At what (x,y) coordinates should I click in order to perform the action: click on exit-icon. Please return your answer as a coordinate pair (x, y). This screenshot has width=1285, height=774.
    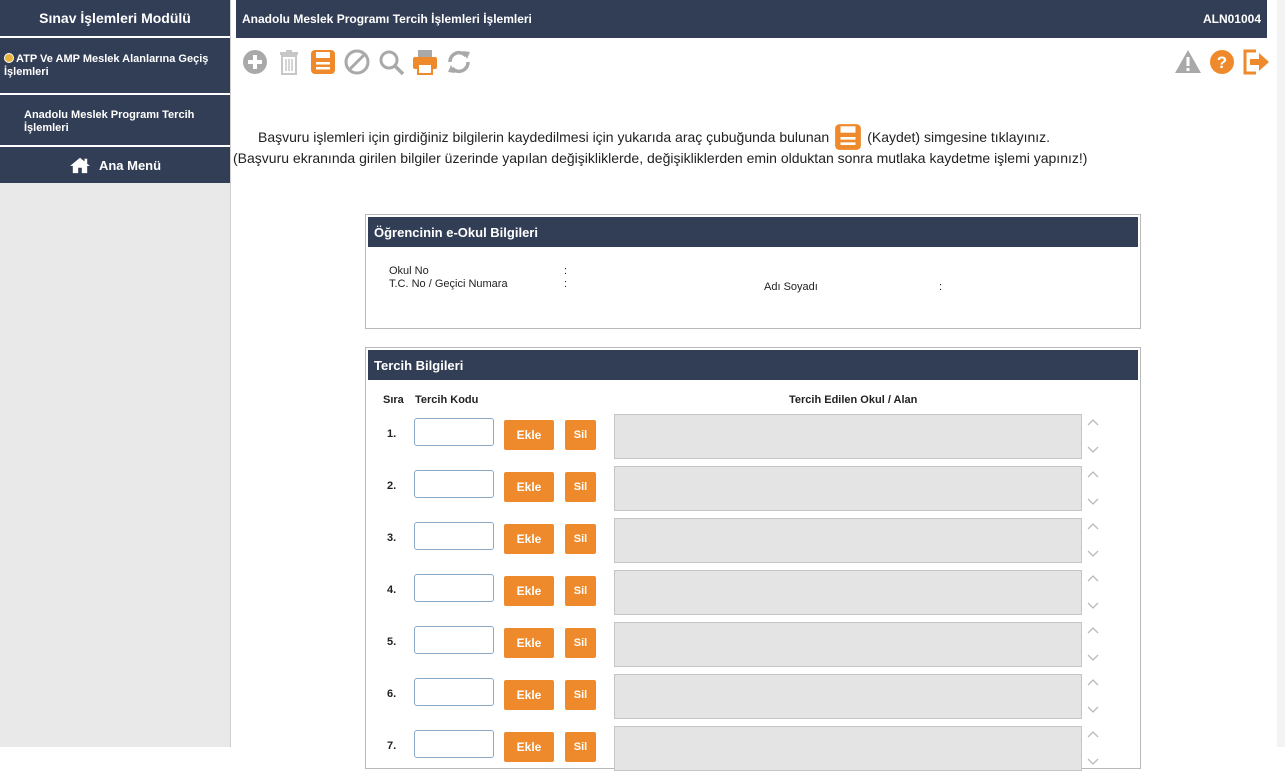
    Looking at the image, I should click on (1256, 62).